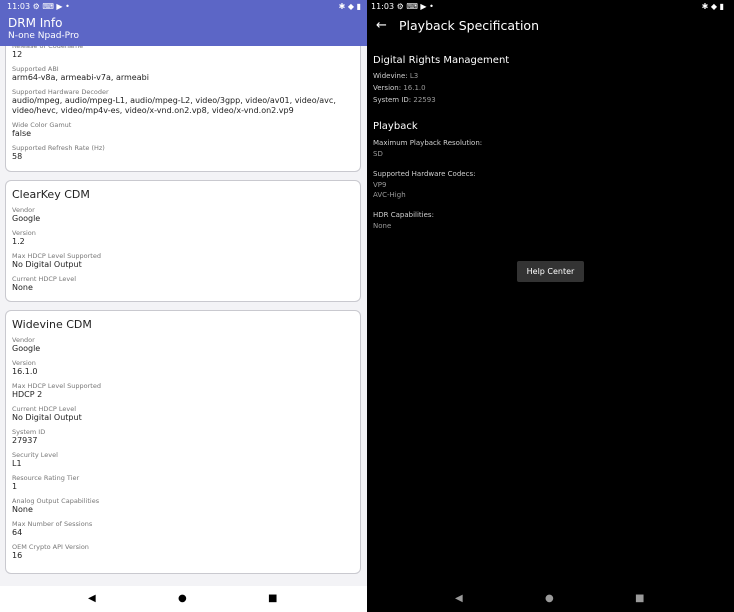 The width and height of the screenshot is (734, 612). Describe the element at coordinates (46, 478) in the screenshot. I see `info-label: Resource Rating Tier` at that location.